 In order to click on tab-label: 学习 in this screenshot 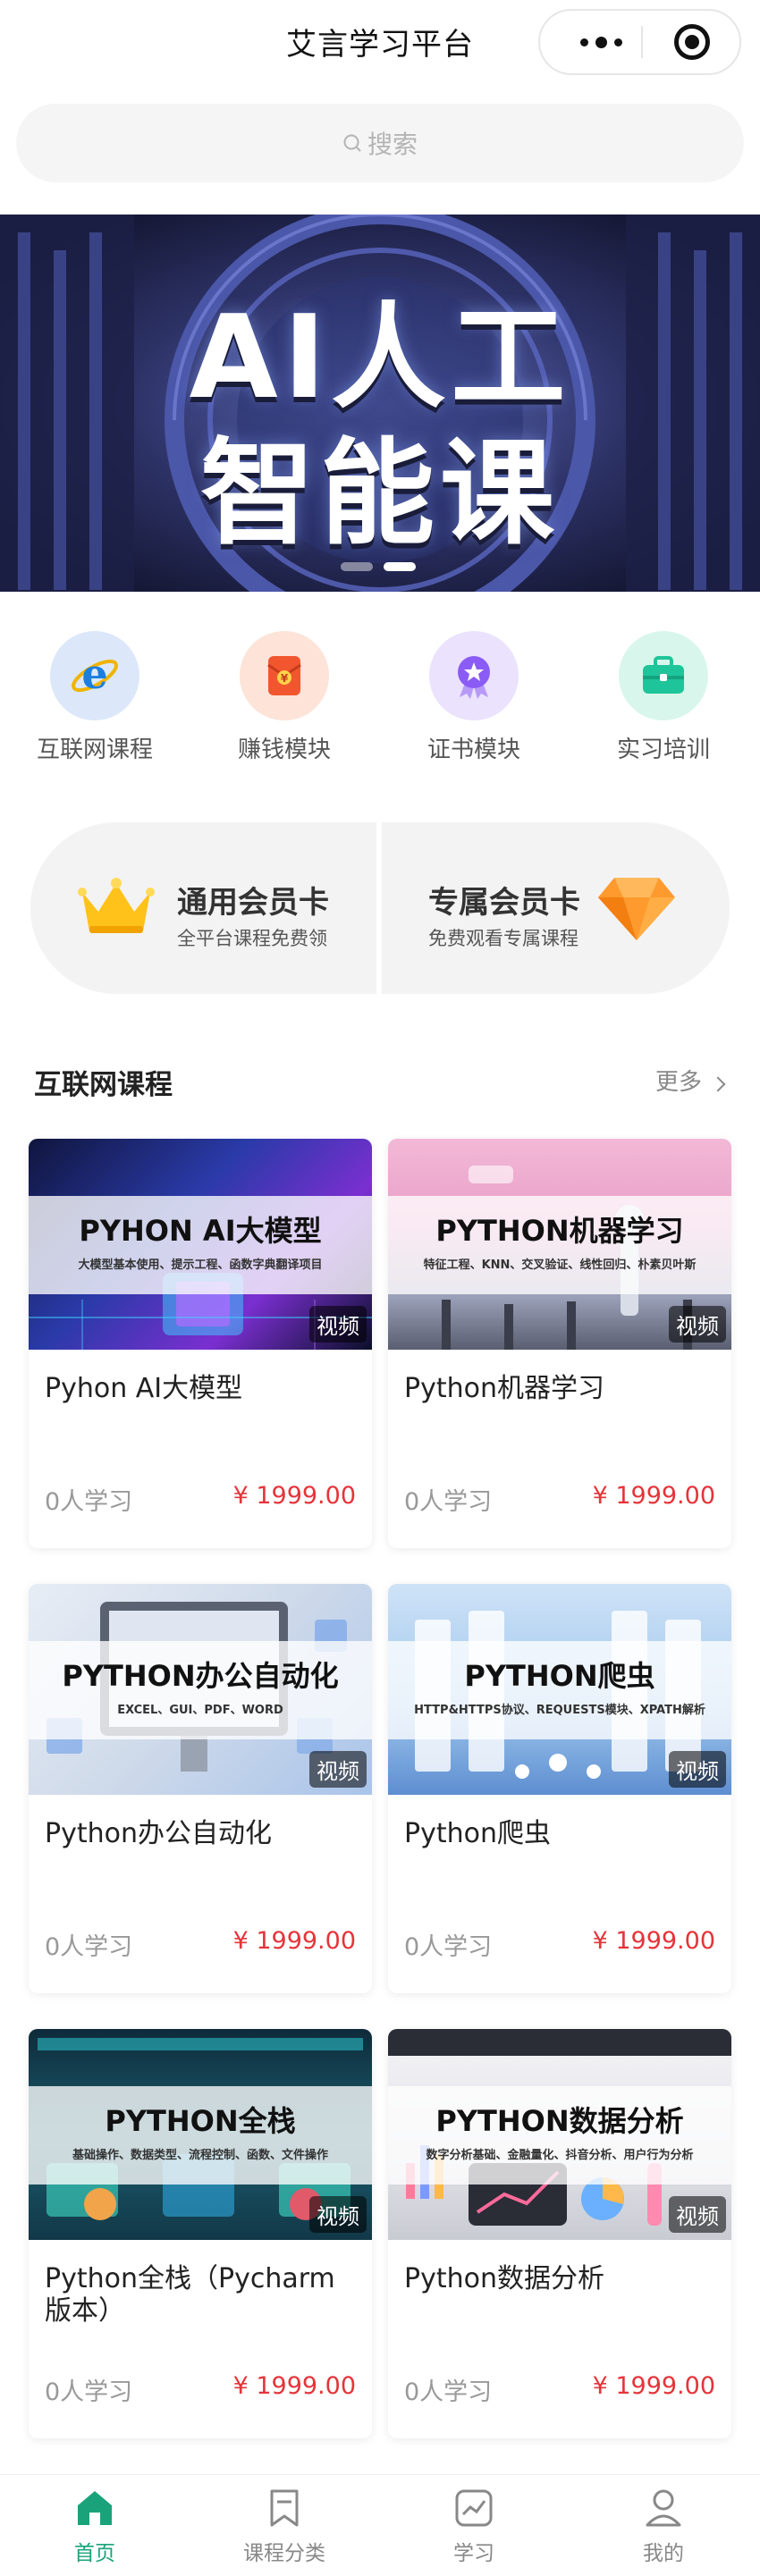, I will do `click(473, 2554)`.